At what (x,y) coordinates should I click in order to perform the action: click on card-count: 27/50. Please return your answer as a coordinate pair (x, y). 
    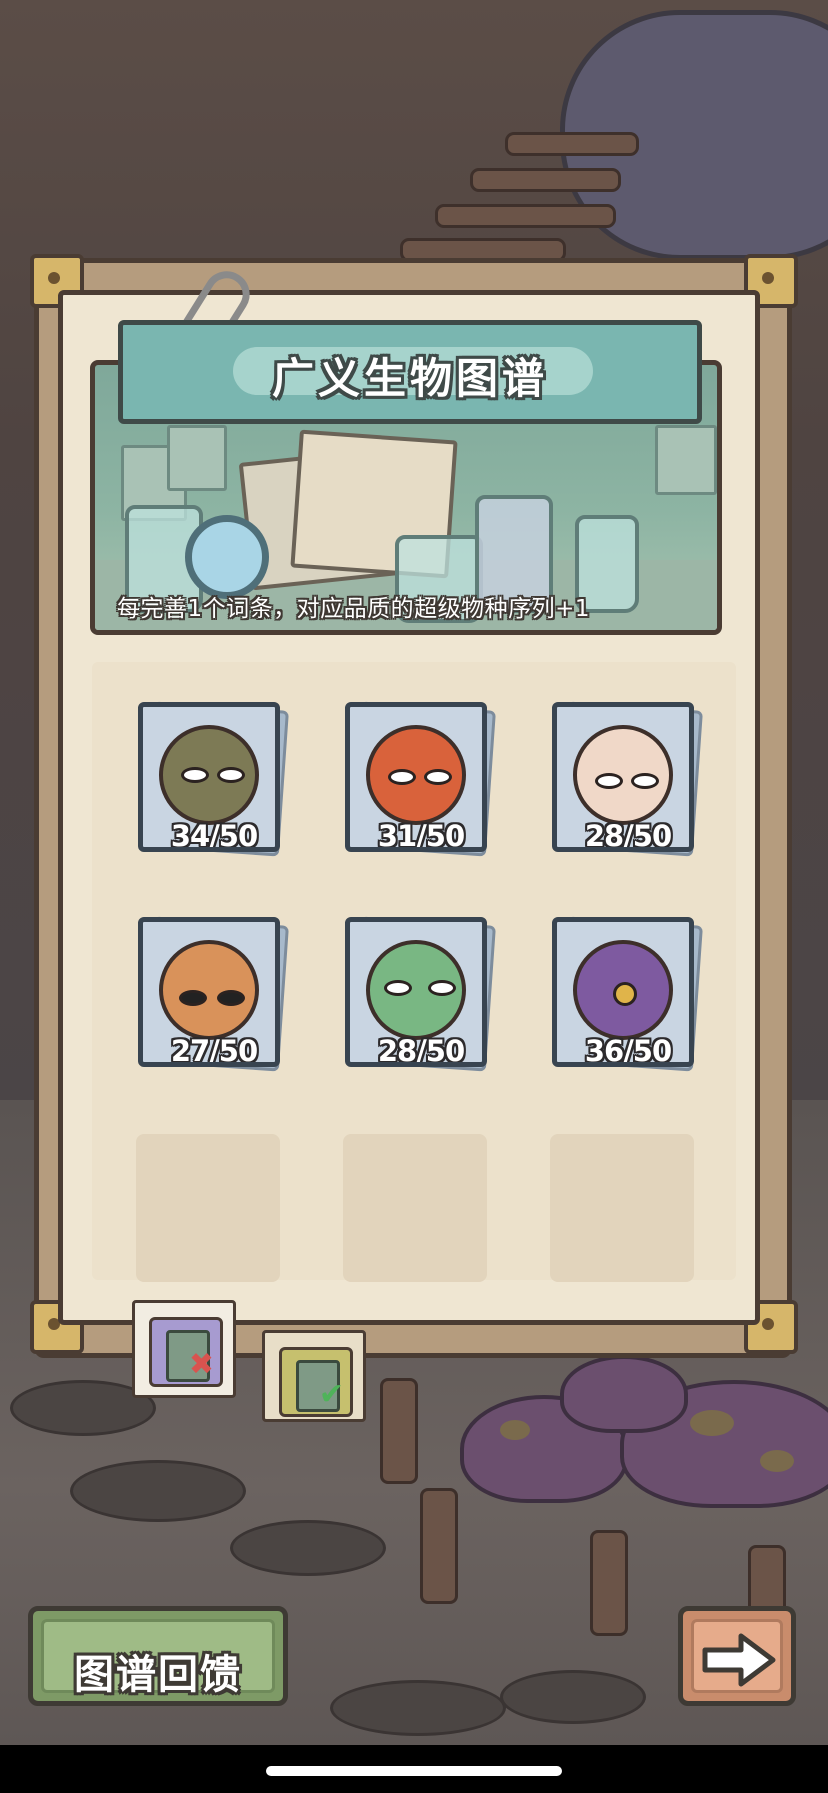
    Looking at the image, I should click on (214, 1050).